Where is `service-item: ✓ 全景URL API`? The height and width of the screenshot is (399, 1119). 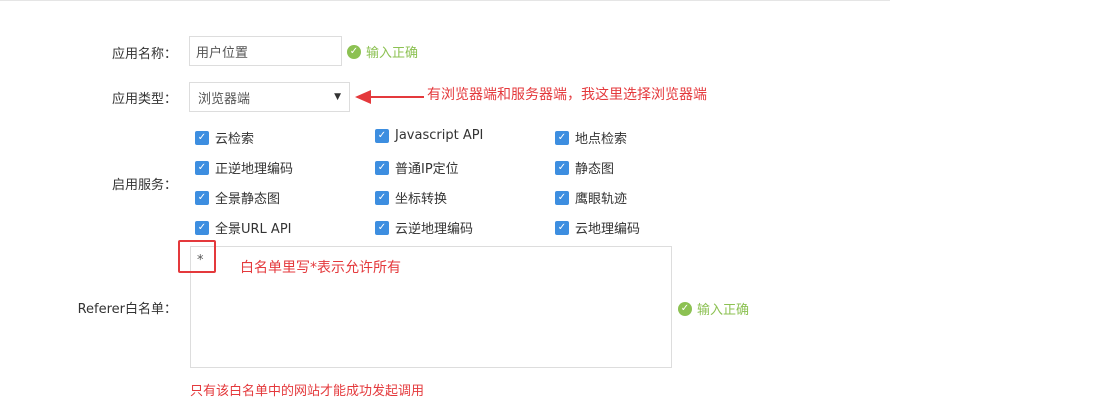
service-item: ✓ 全景URL API is located at coordinates (243, 227).